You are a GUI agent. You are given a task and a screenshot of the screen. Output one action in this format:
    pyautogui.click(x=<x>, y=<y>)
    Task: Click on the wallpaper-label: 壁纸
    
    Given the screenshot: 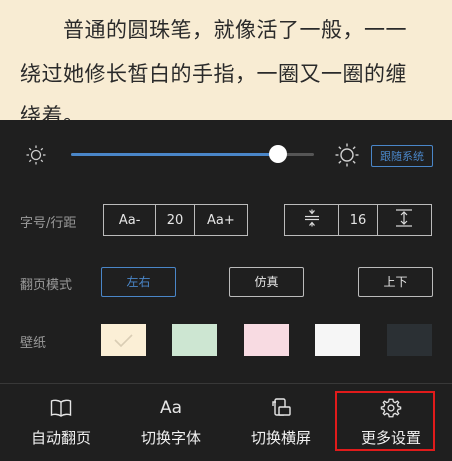 What is the action you would take?
    pyautogui.click(x=33, y=343)
    